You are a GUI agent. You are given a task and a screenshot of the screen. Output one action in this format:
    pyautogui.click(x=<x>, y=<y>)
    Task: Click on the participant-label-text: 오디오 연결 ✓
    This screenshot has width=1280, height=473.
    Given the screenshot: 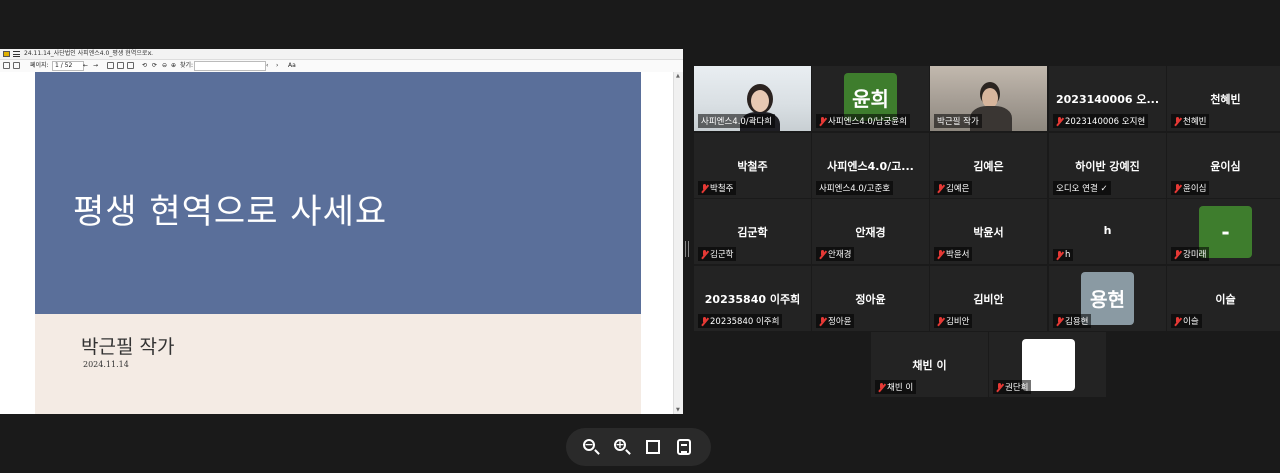 What is the action you would take?
    pyautogui.click(x=1082, y=189)
    